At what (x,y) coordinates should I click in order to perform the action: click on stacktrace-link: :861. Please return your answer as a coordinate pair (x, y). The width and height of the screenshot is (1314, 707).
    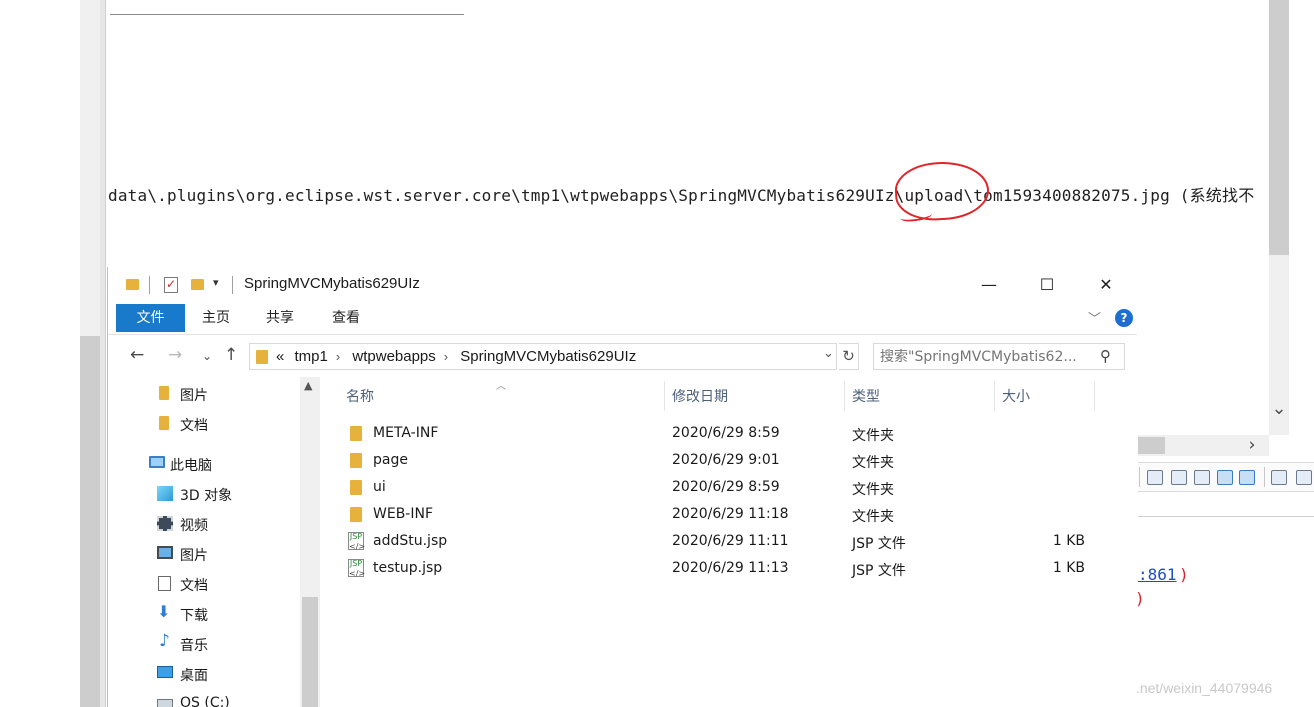
    Looking at the image, I should click on (1157, 574).